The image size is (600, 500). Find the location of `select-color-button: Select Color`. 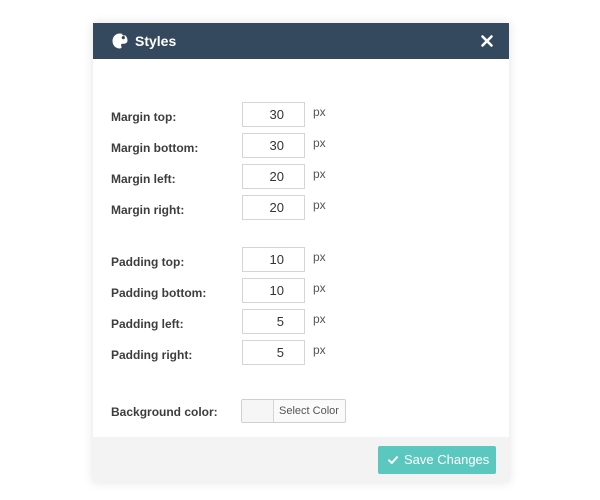

select-color-button: Select Color is located at coordinates (293, 411).